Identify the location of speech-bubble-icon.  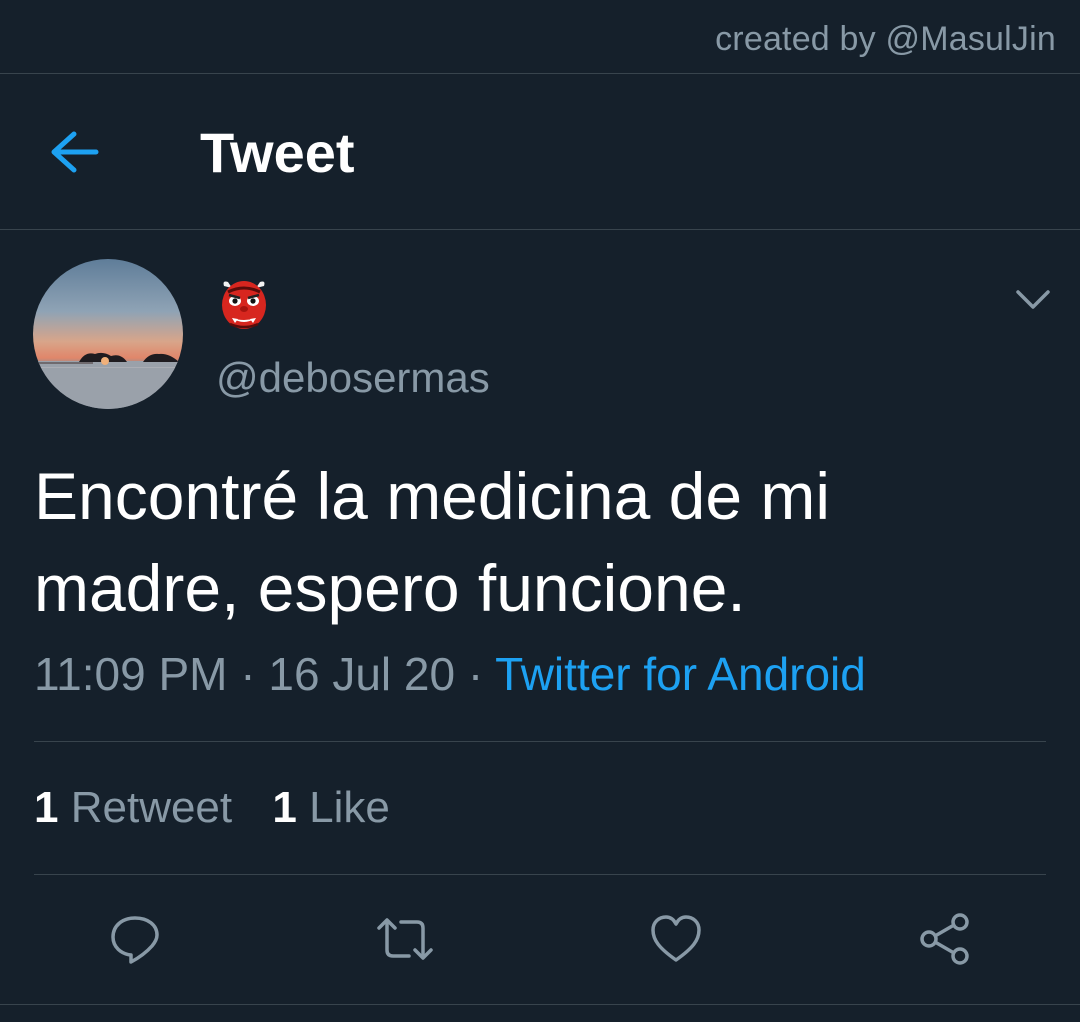
(135, 940).